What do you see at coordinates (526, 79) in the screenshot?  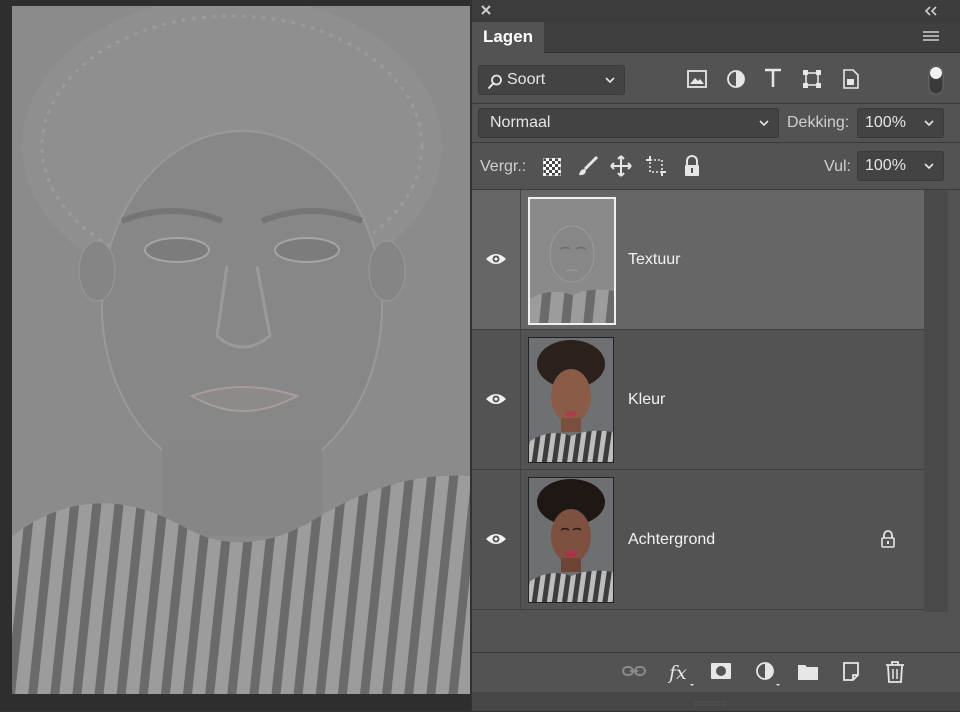 I see `filter-kind-label: Soort` at bounding box center [526, 79].